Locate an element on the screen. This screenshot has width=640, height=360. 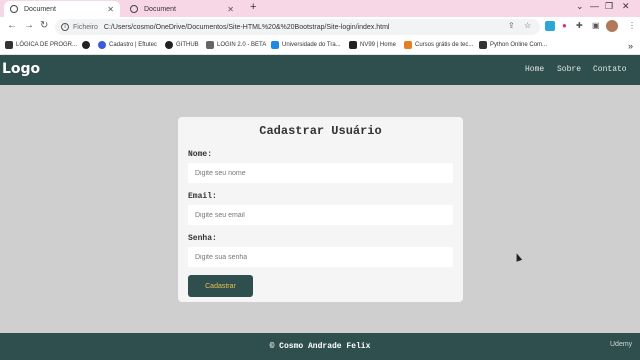
kebab-menu-icon: ⋮ is located at coordinates (632, 25).